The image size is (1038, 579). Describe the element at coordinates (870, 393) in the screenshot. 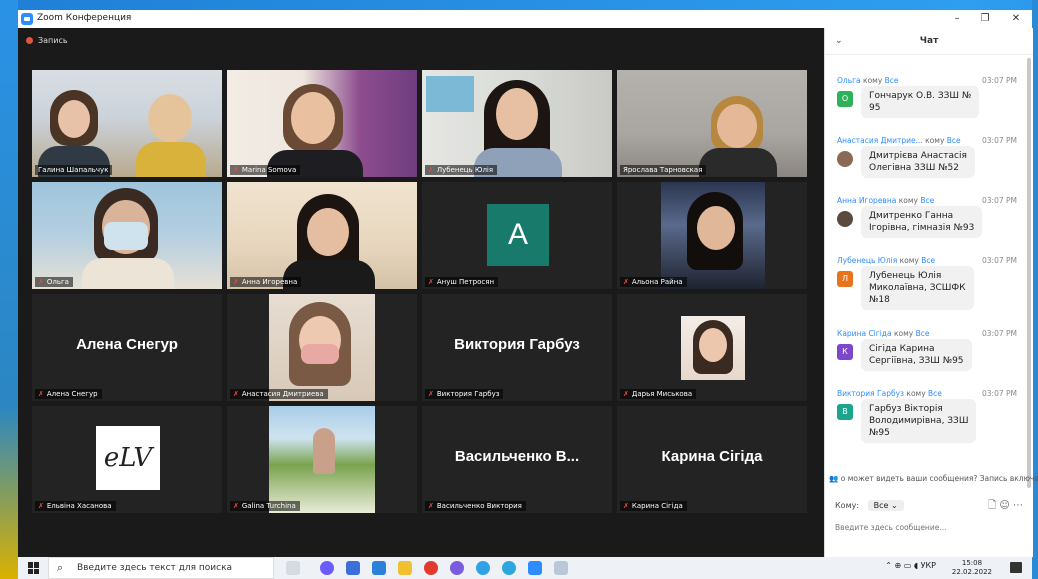

I see `sender-name: Виктория Гарбуз` at that location.